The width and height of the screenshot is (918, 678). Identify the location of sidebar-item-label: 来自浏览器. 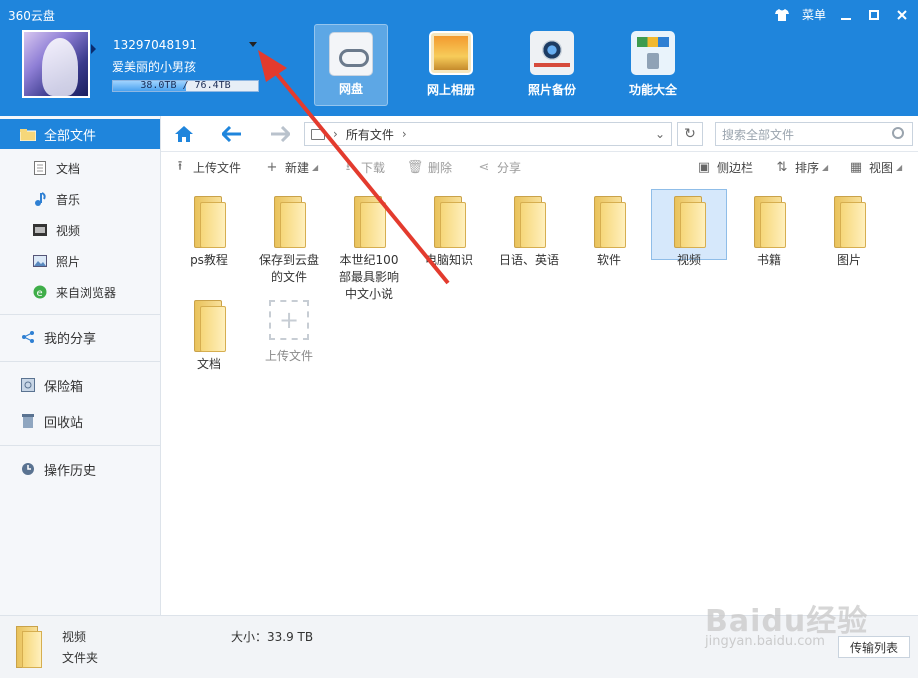
(86, 292).